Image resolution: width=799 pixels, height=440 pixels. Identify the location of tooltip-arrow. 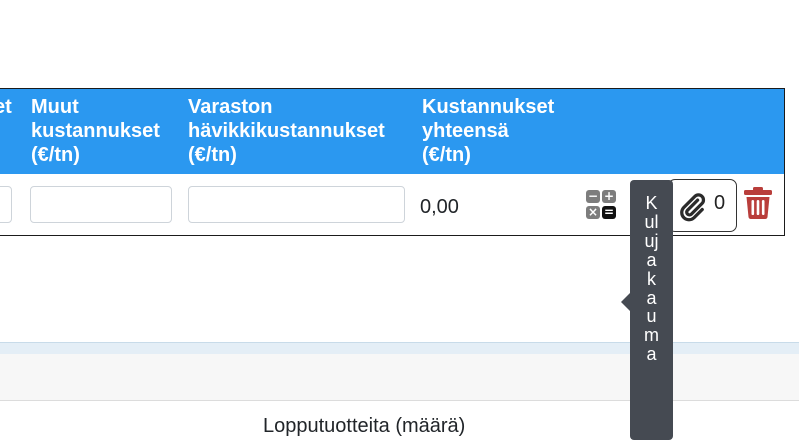
(625, 302).